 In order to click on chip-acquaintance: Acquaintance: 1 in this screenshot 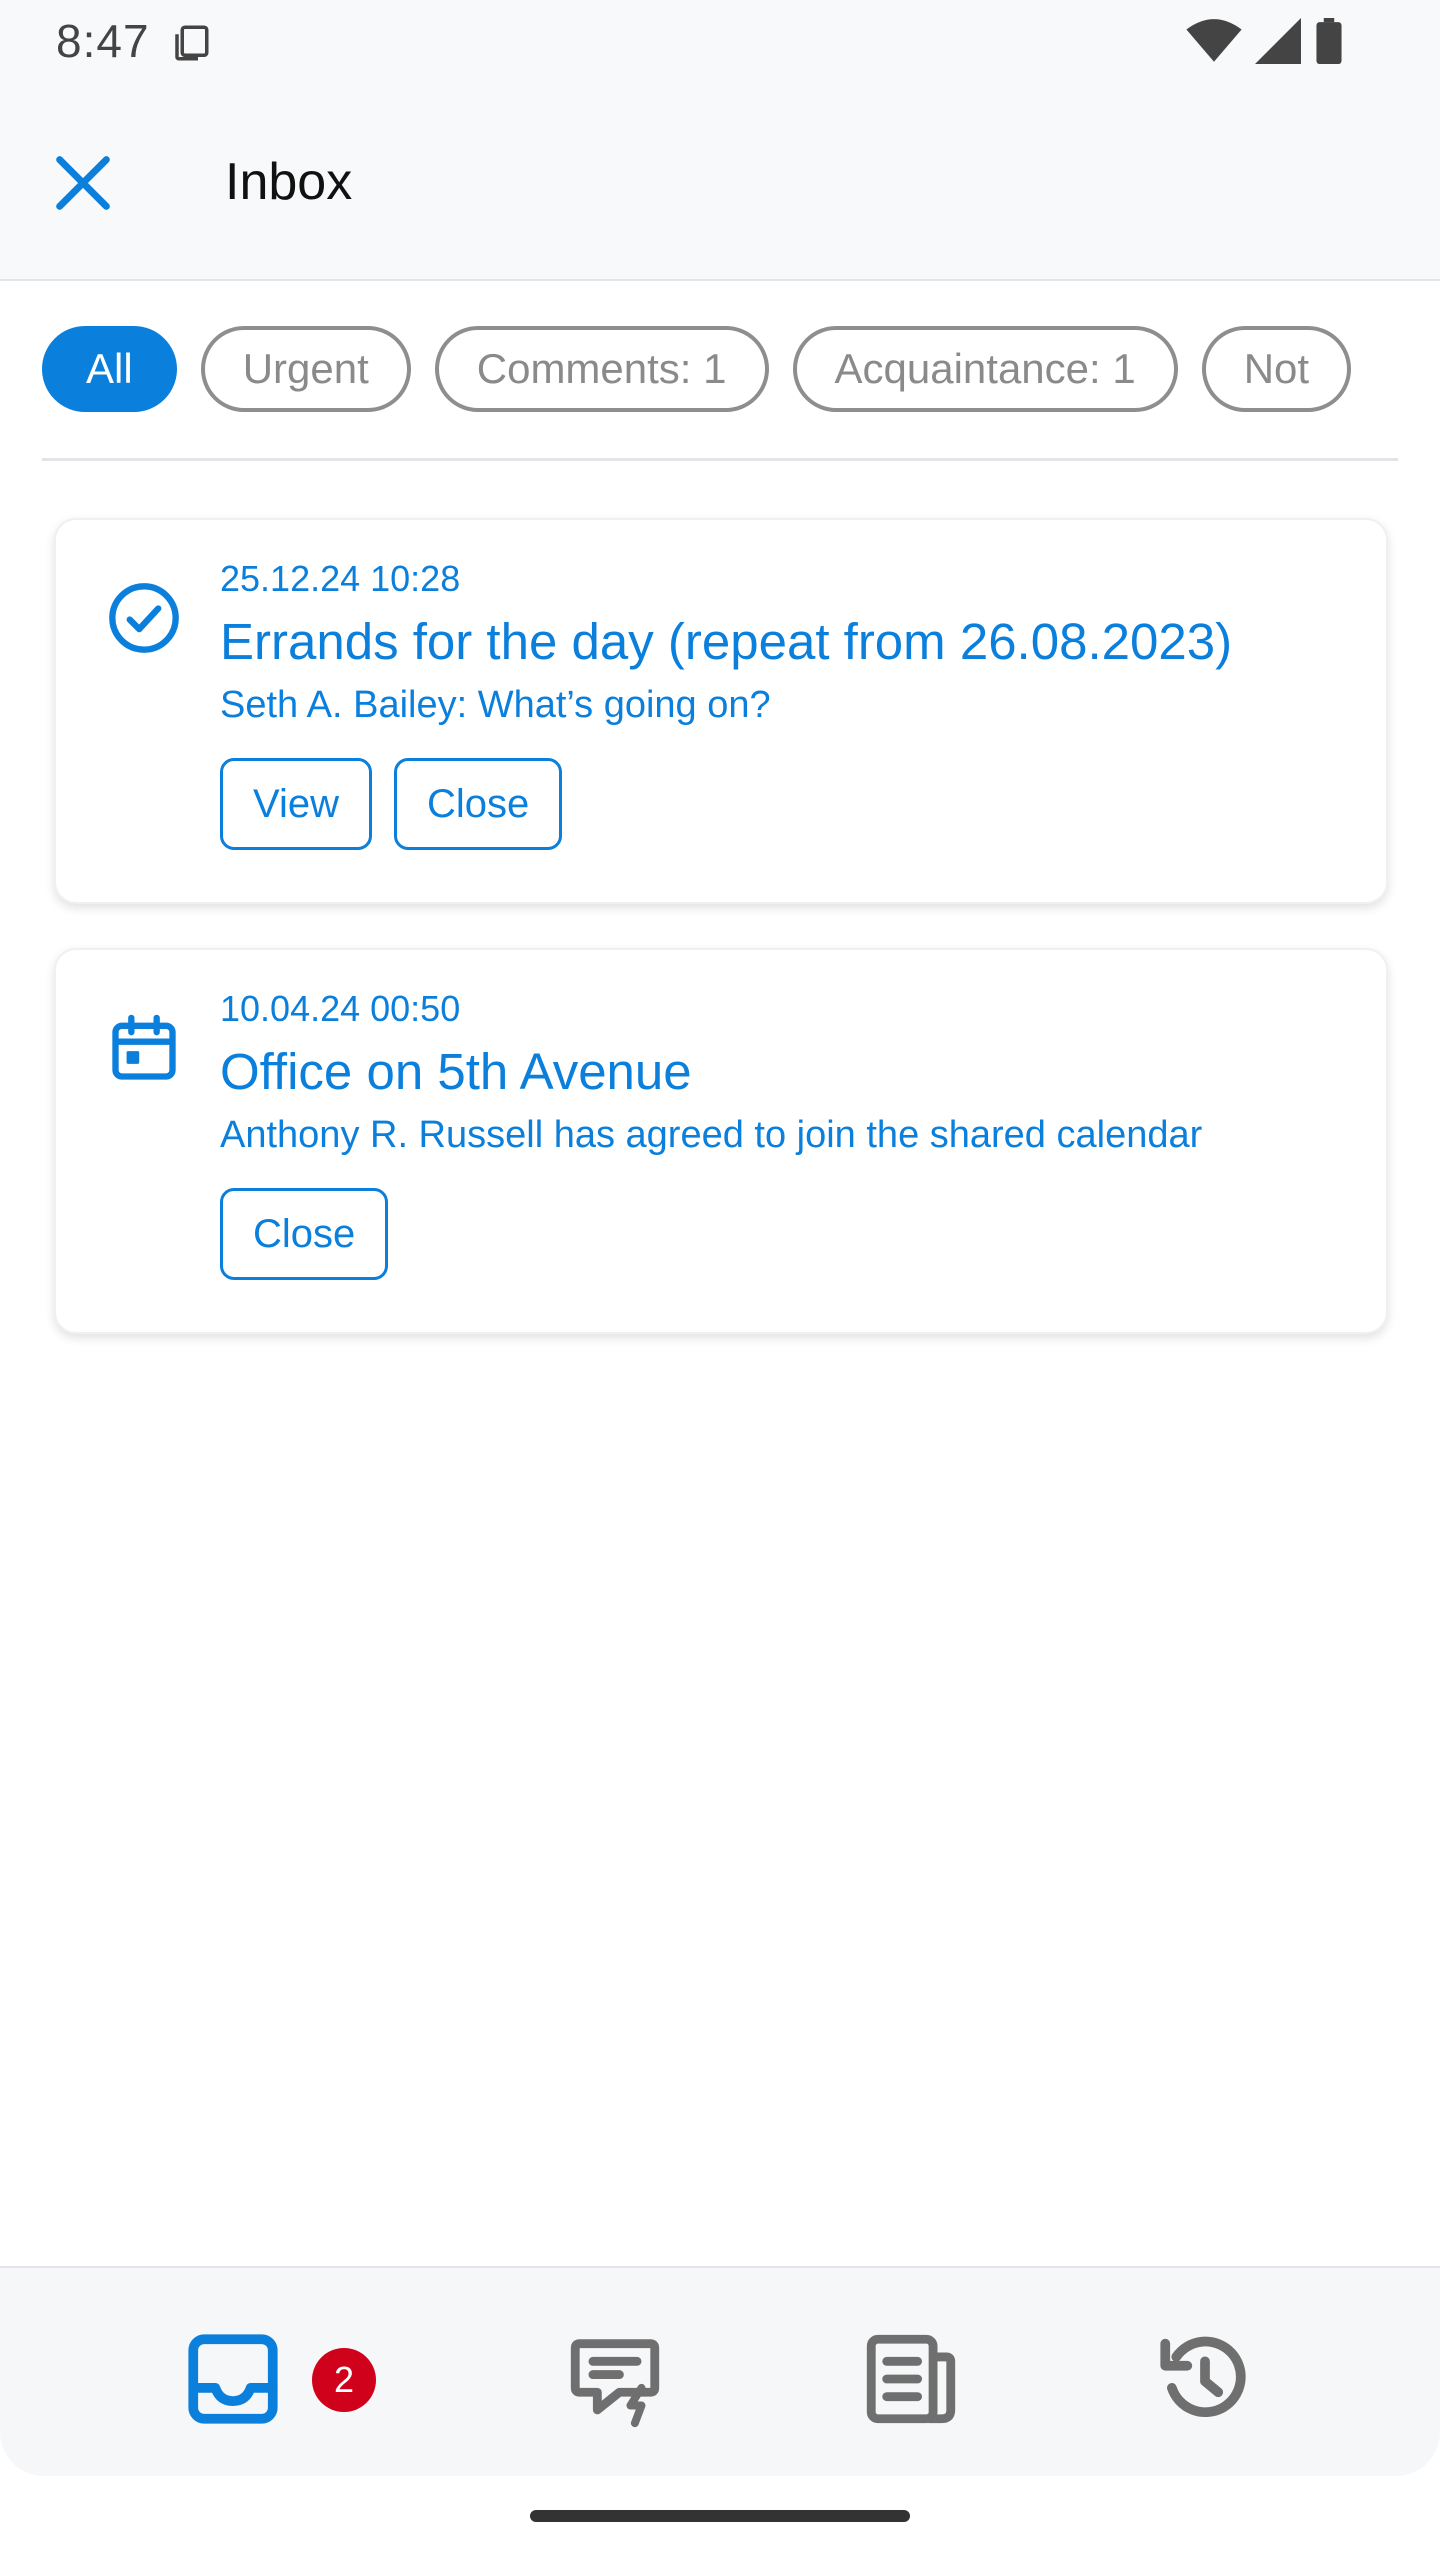, I will do `click(985, 369)`.